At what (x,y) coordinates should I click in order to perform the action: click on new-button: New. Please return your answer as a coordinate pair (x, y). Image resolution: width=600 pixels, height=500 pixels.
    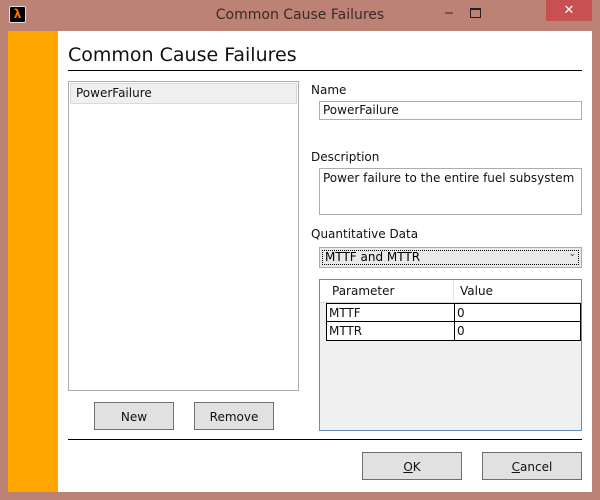
    Looking at the image, I should click on (134, 416).